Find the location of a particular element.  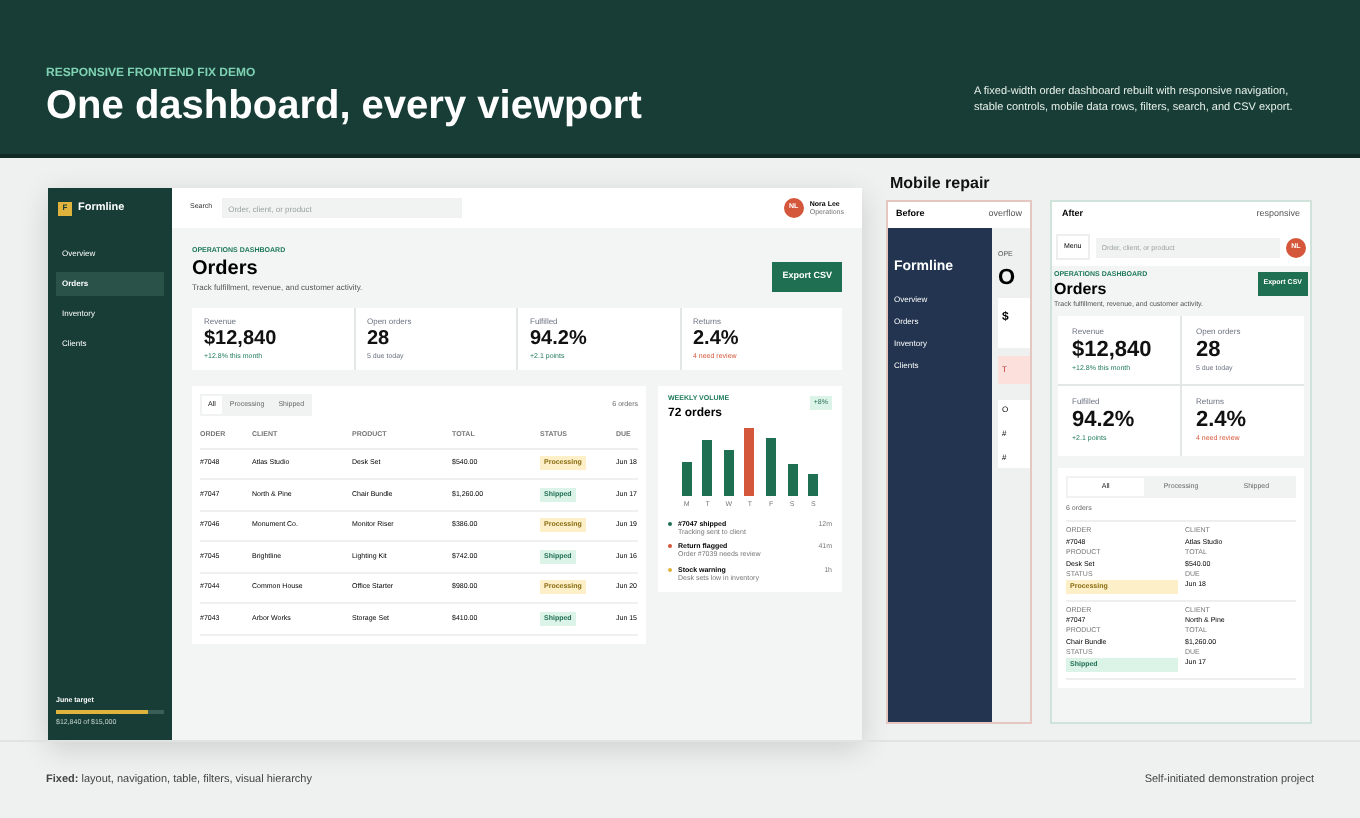

page-title: One dashboard, every viewport is located at coordinates (344, 106).